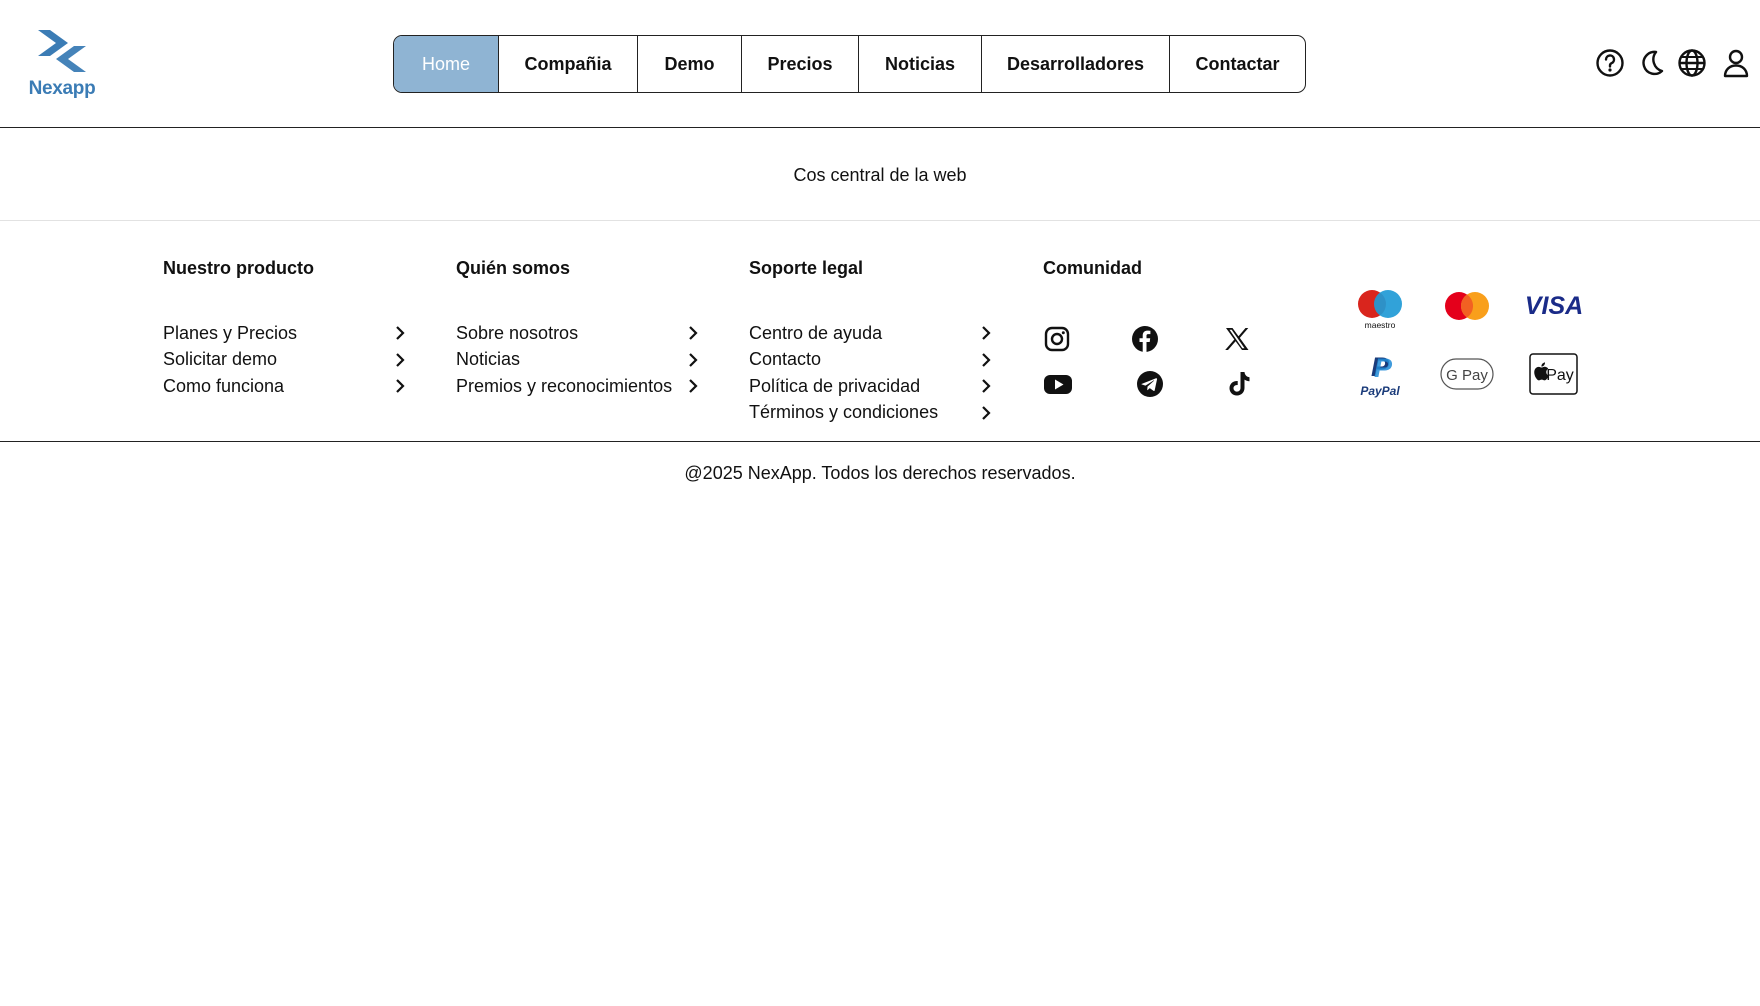  What do you see at coordinates (1692, 63) in the screenshot?
I see `globe-icon` at bounding box center [1692, 63].